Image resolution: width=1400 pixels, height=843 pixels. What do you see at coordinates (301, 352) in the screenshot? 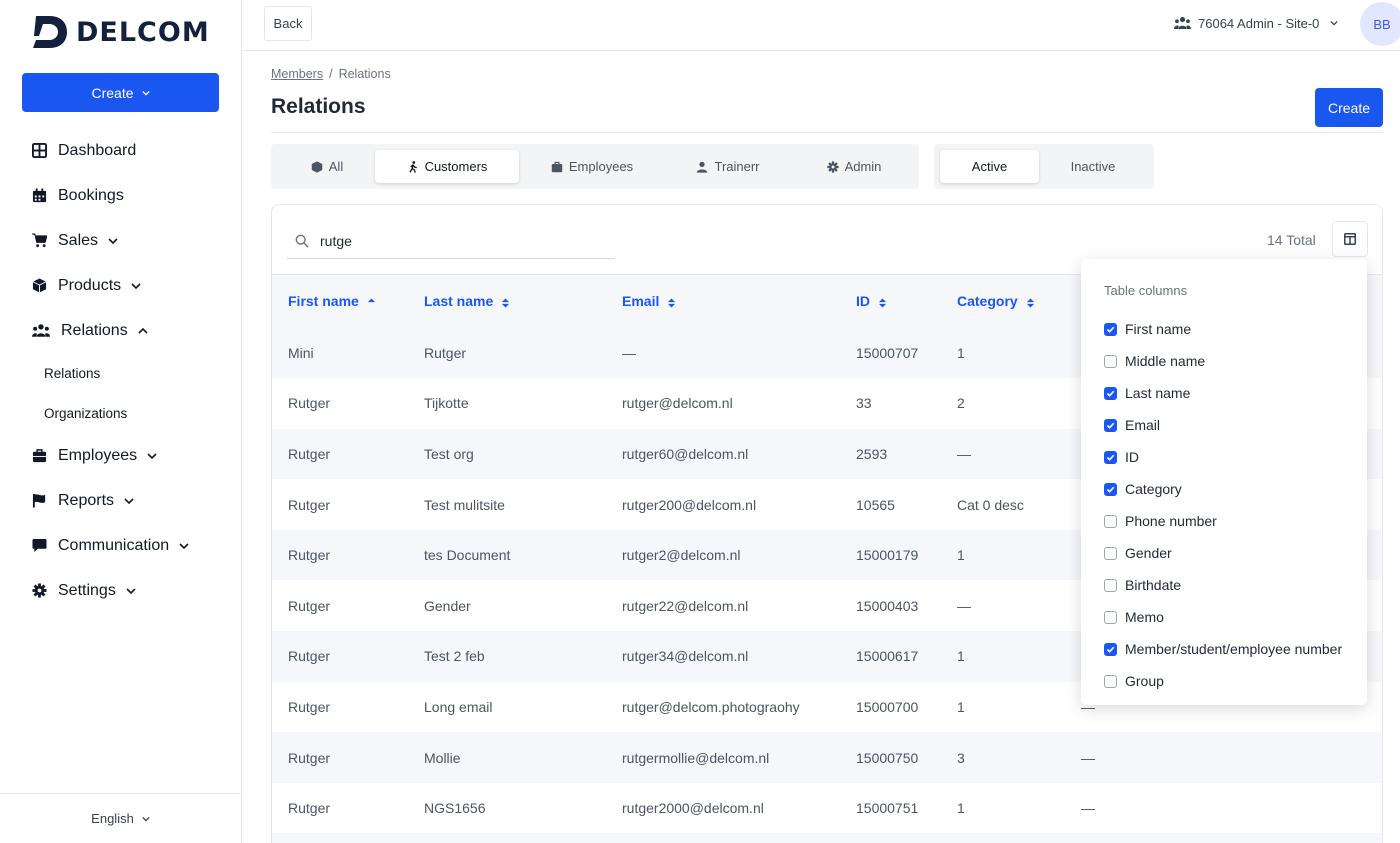
I see `table-cell: Mini` at bounding box center [301, 352].